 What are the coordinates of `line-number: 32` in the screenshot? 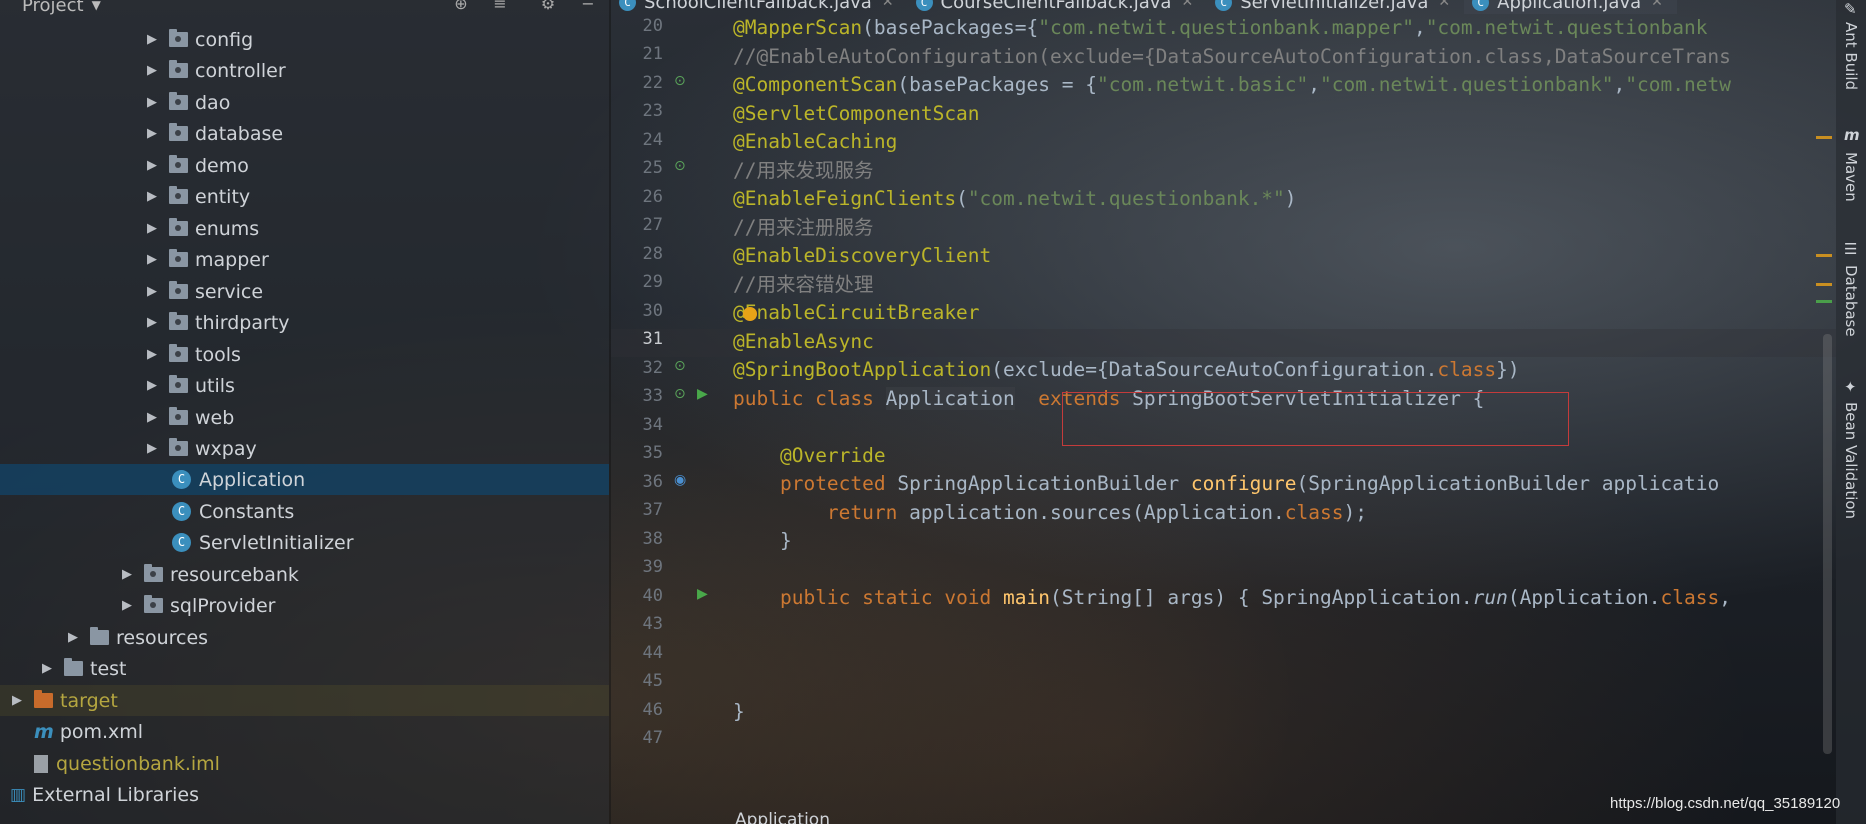 It's located at (652, 368).